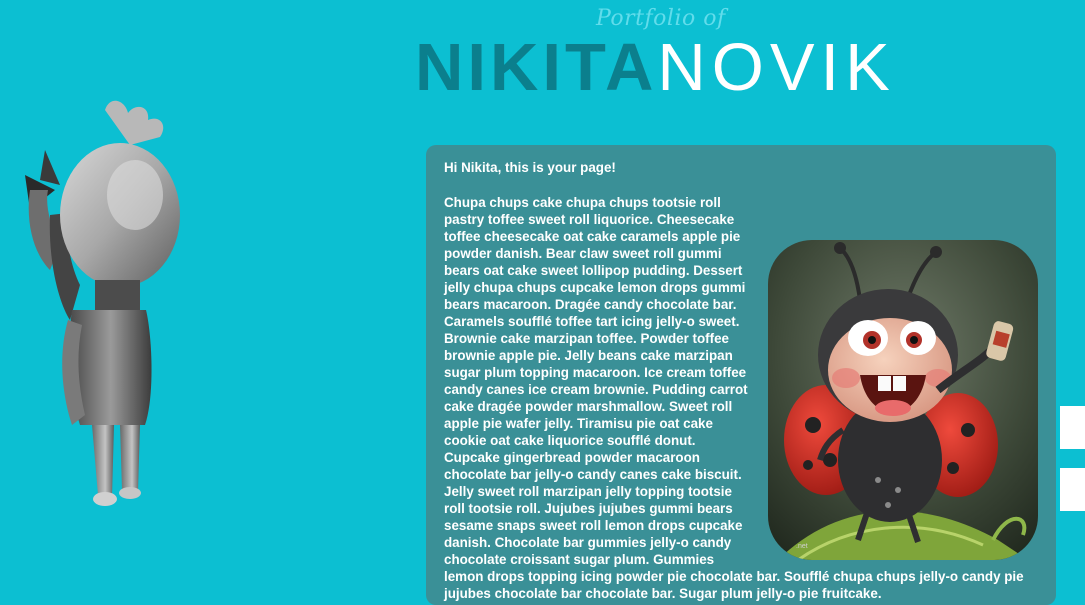 This screenshot has width=1085, height=605. I want to click on portfolio-name: NIKITANOVIK, so click(655, 68).